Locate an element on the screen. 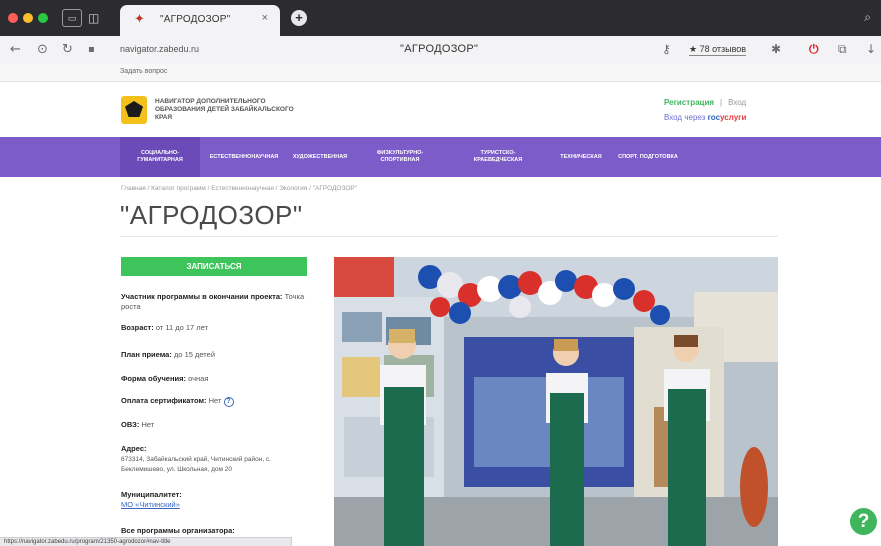  gosuslugi-prefix: Вход через is located at coordinates (685, 117).